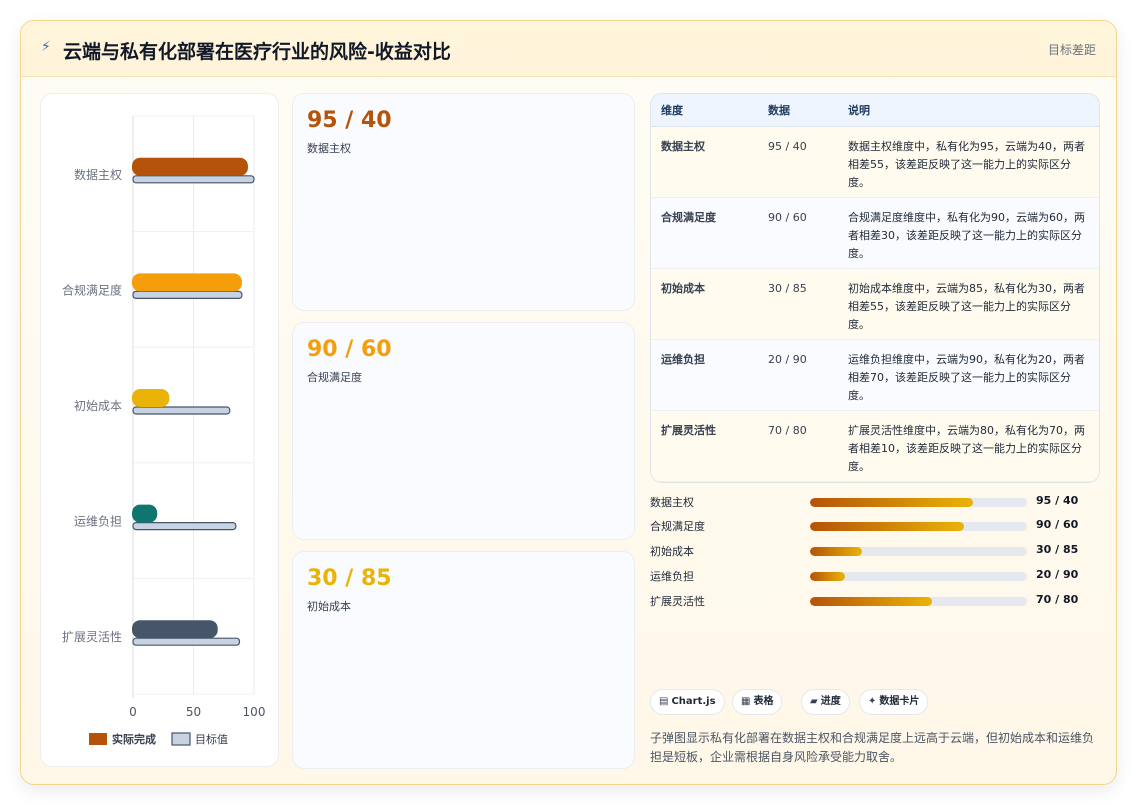 This screenshot has width=1138, height=805. Describe the element at coordinates (257, 52) in the screenshot. I see `page-title: 云端与私有化部署在医疗行业的风险-收益对比` at that location.